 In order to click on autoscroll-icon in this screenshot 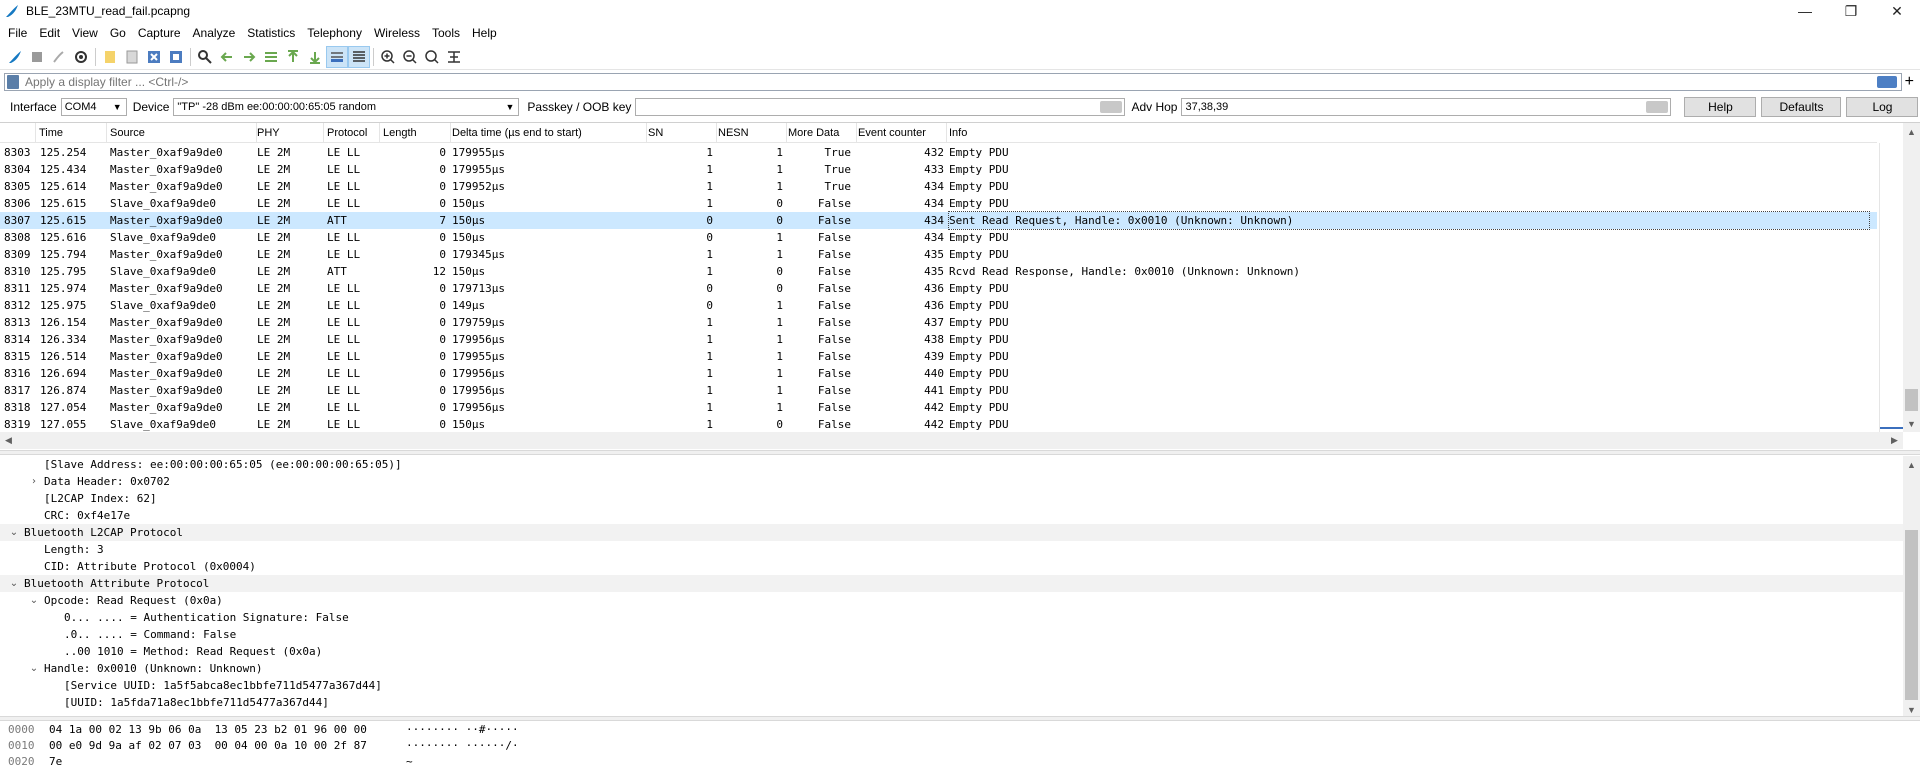, I will do `click(337, 56)`.